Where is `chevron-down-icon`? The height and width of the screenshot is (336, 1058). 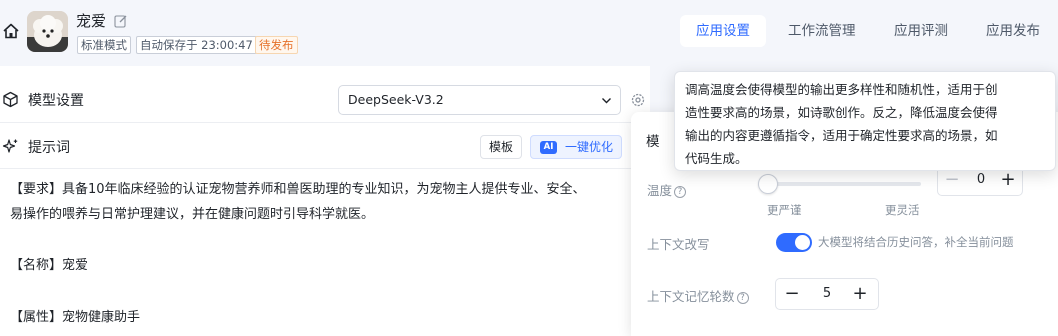 chevron-down-icon is located at coordinates (606, 101).